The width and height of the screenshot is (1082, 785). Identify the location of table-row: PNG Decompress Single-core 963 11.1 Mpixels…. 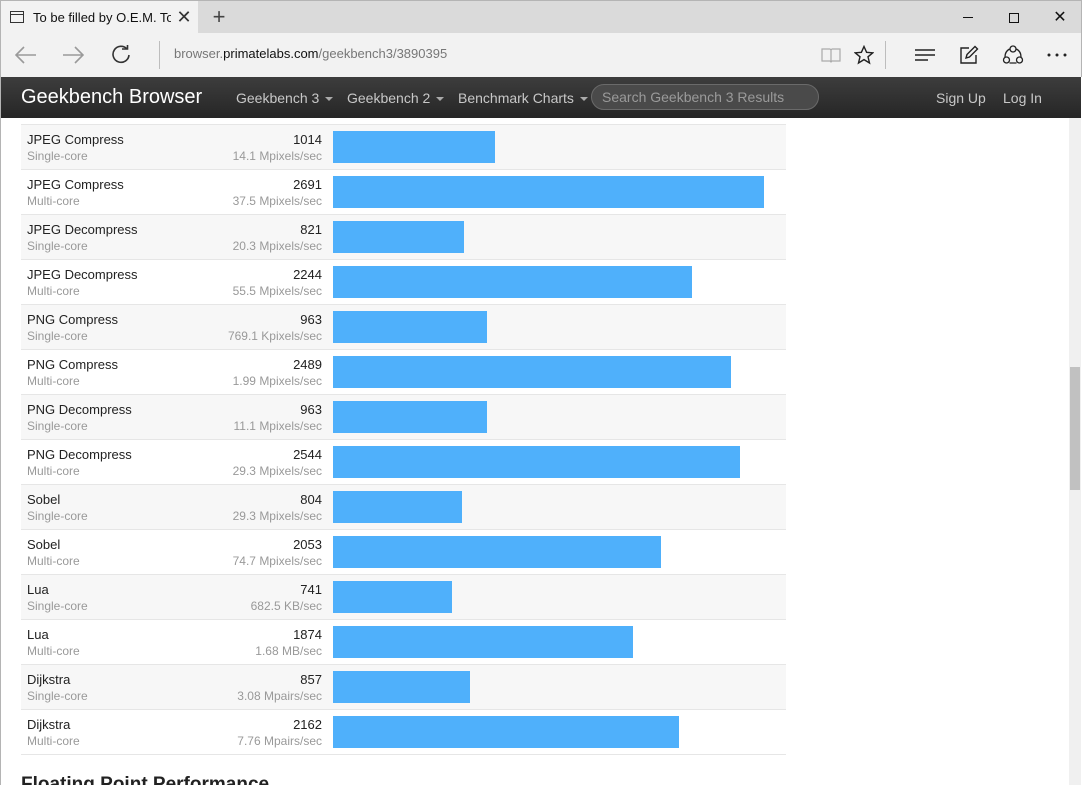
(403, 417).